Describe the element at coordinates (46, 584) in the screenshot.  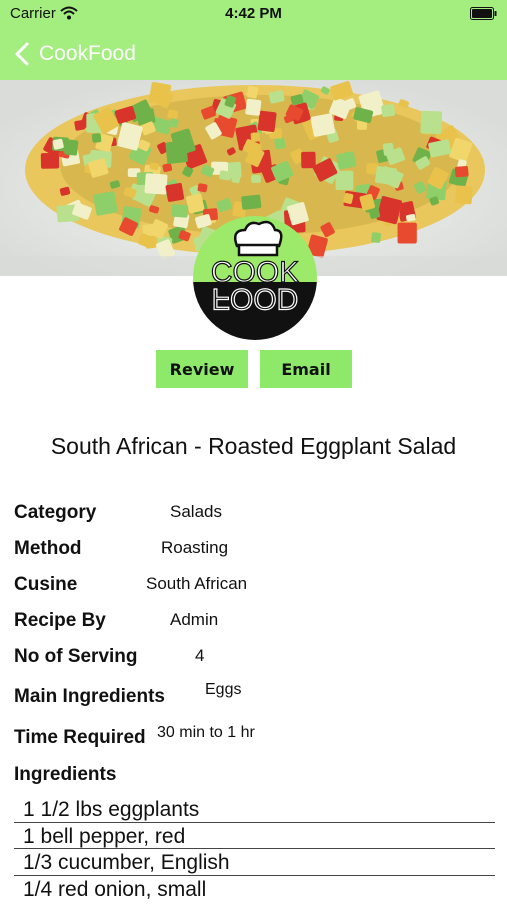
I see `detail-label-cuisine: Cusine` at that location.